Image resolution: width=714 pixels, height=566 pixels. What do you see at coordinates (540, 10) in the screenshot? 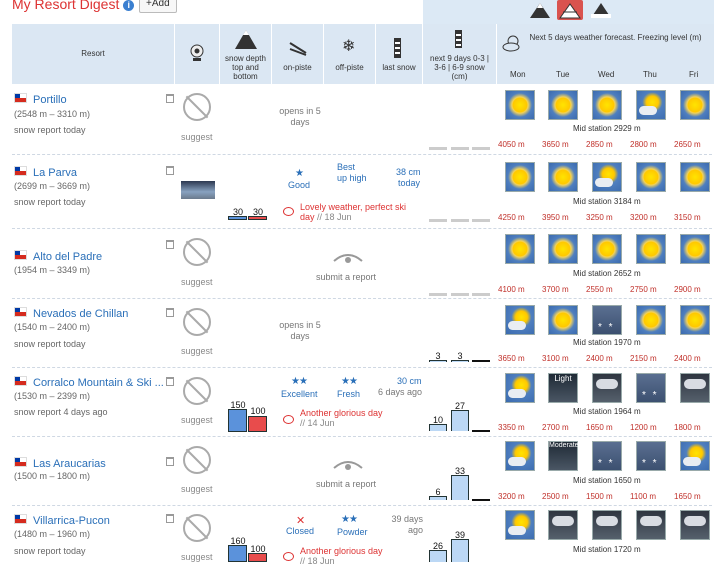
I see `mountain-top-toggle-icon` at bounding box center [540, 10].